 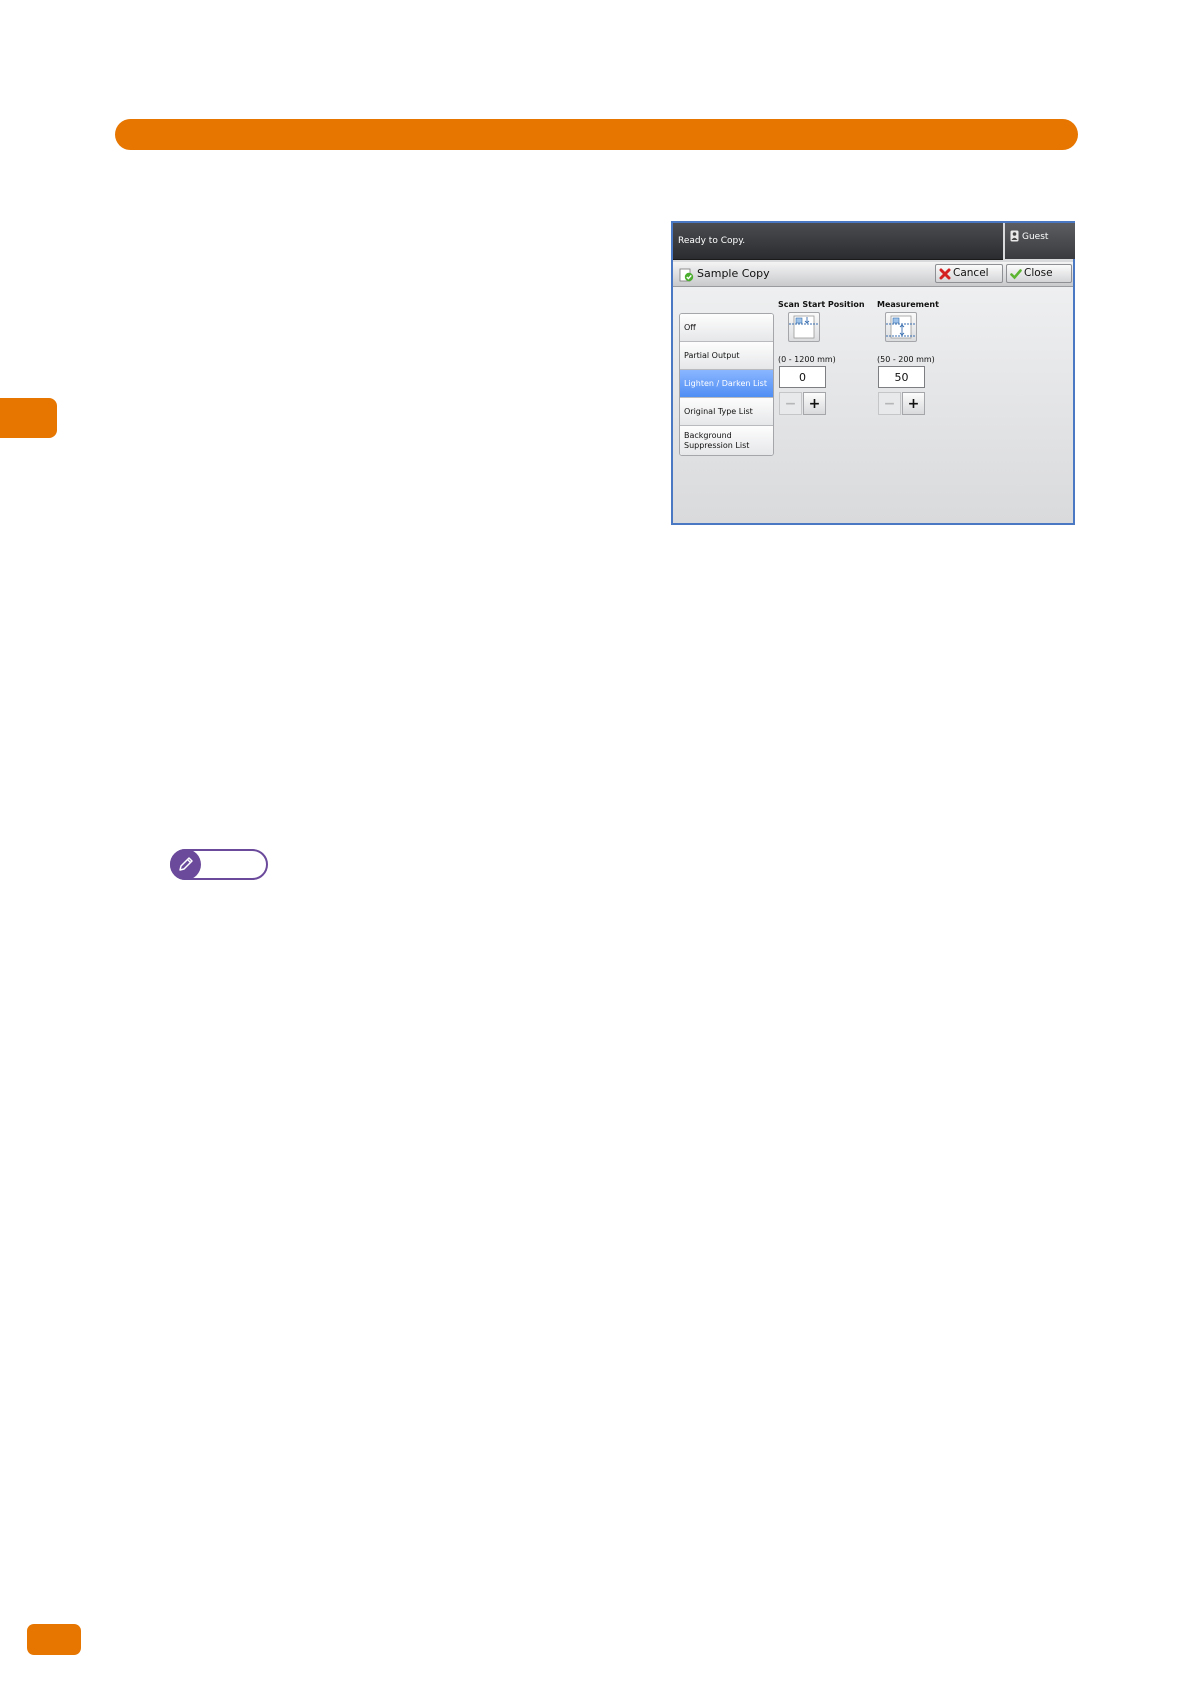 What do you see at coordinates (185, 864) in the screenshot?
I see `pencil-icon` at bounding box center [185, 864].